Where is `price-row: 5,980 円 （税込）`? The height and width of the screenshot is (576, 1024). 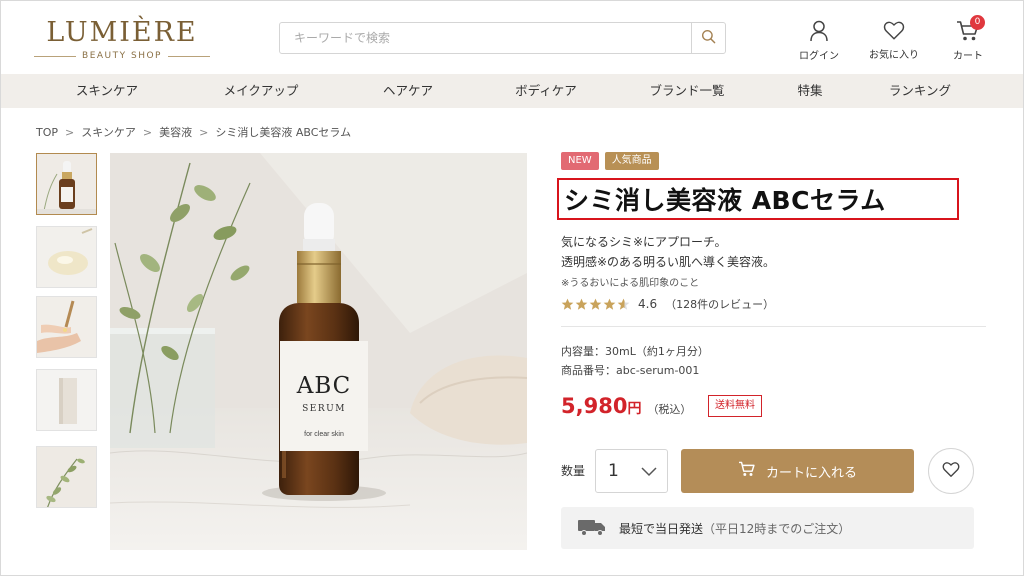
price-row: 5,980 円 （税込） is located at coordinates (626, 406).